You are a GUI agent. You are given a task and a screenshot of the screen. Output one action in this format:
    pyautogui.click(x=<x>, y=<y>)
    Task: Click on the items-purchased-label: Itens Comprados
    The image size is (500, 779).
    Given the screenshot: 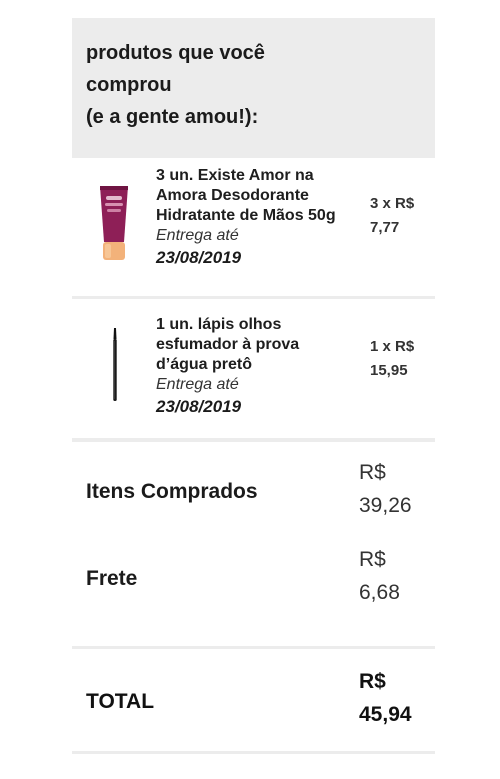 What is the action you would take?
    pyautogui.click(x=172, y=491)
    